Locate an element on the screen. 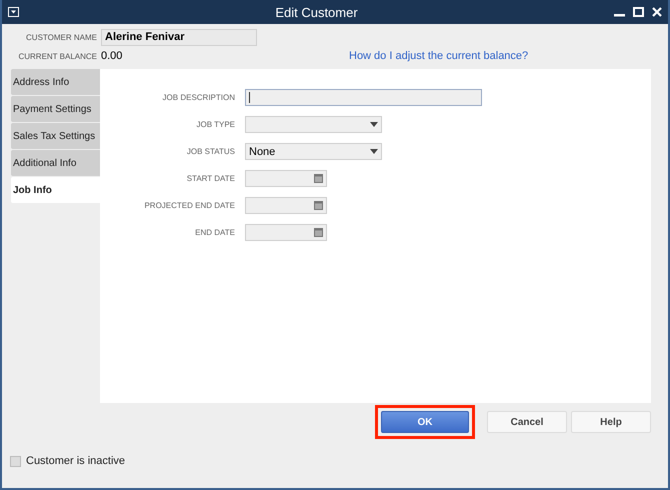  field-label: END DATE is located at coordinates (214, 232).